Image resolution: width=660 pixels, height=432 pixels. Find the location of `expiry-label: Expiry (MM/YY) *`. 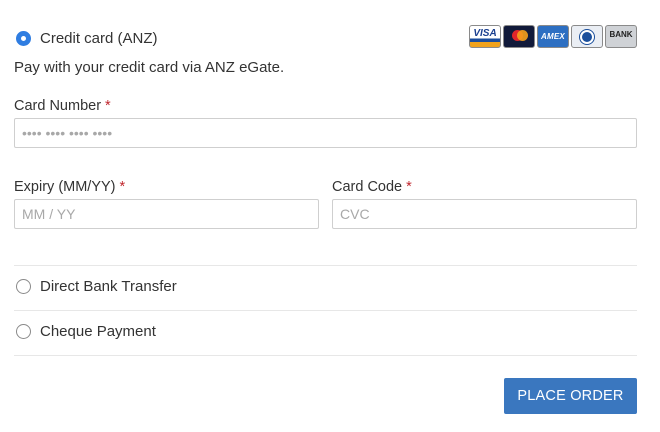

expiry-label: Expiry (MM/YY) * is located at coordinates (70, 187).